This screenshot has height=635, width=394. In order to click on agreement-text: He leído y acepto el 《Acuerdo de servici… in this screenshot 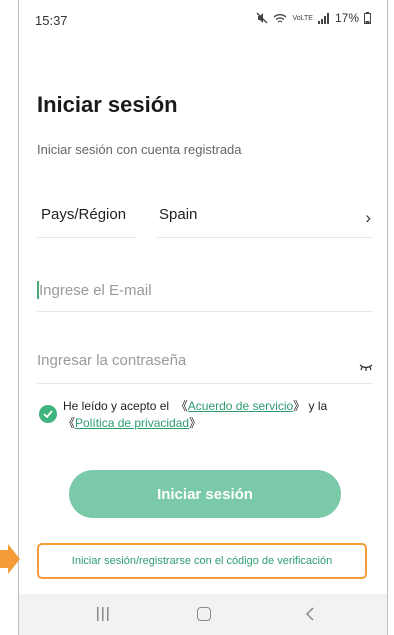, I will do `click(195, 414)`.